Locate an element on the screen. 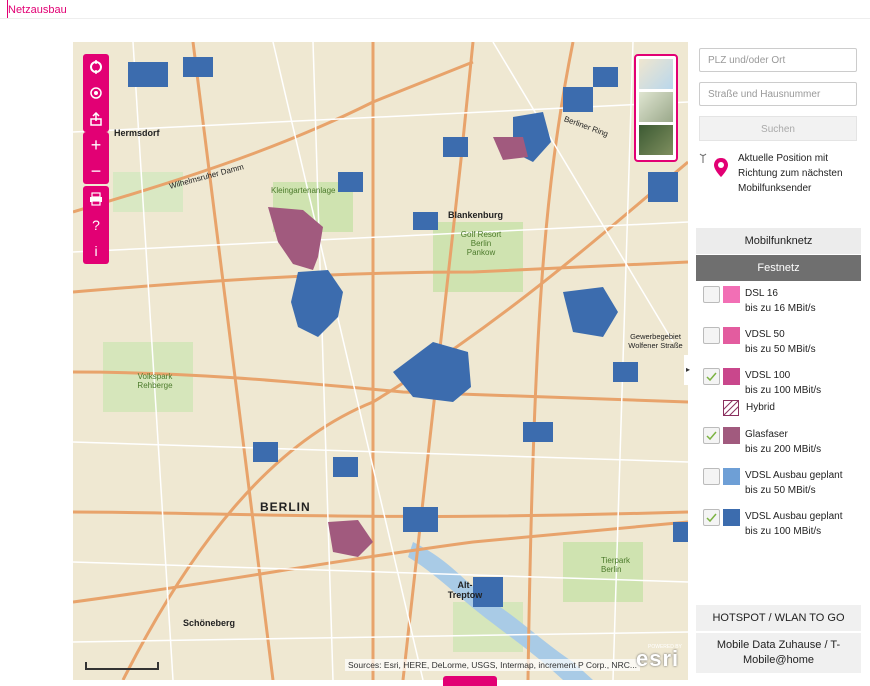 This screenshot has height=686, width=870. collapse-toggle is located at coordinates (470, 681).